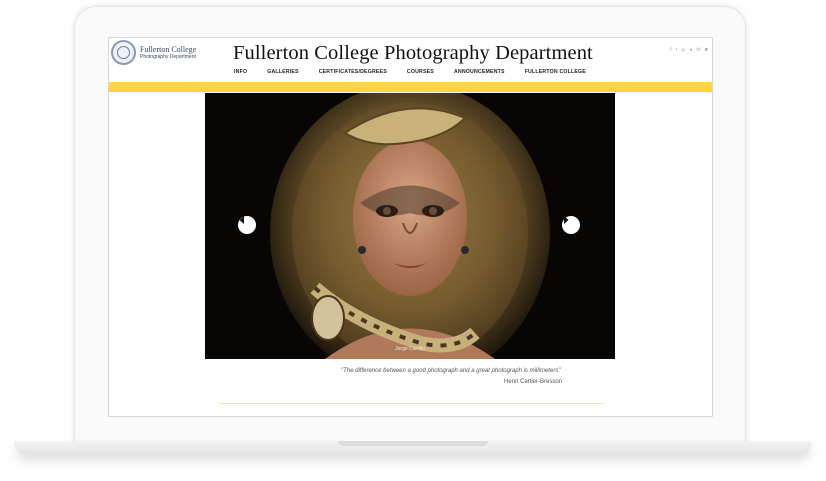 This screenshot has width=826, height=481. What do you see at coordinates (168, 56) in the screenshot?
I see `logo-department-name: Photography Department` at bounding box center [168, 56].